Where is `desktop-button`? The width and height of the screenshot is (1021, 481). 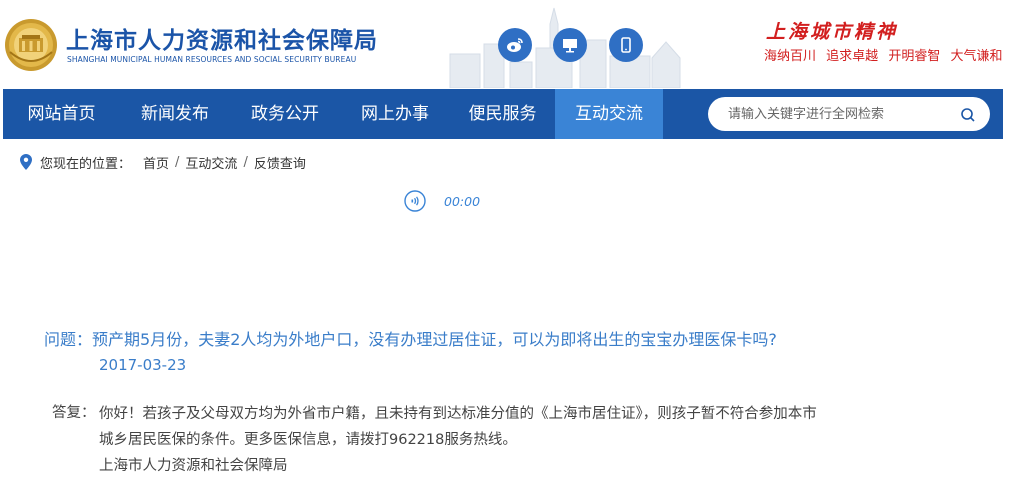 desktop-button is located at coordinates (570, 45).